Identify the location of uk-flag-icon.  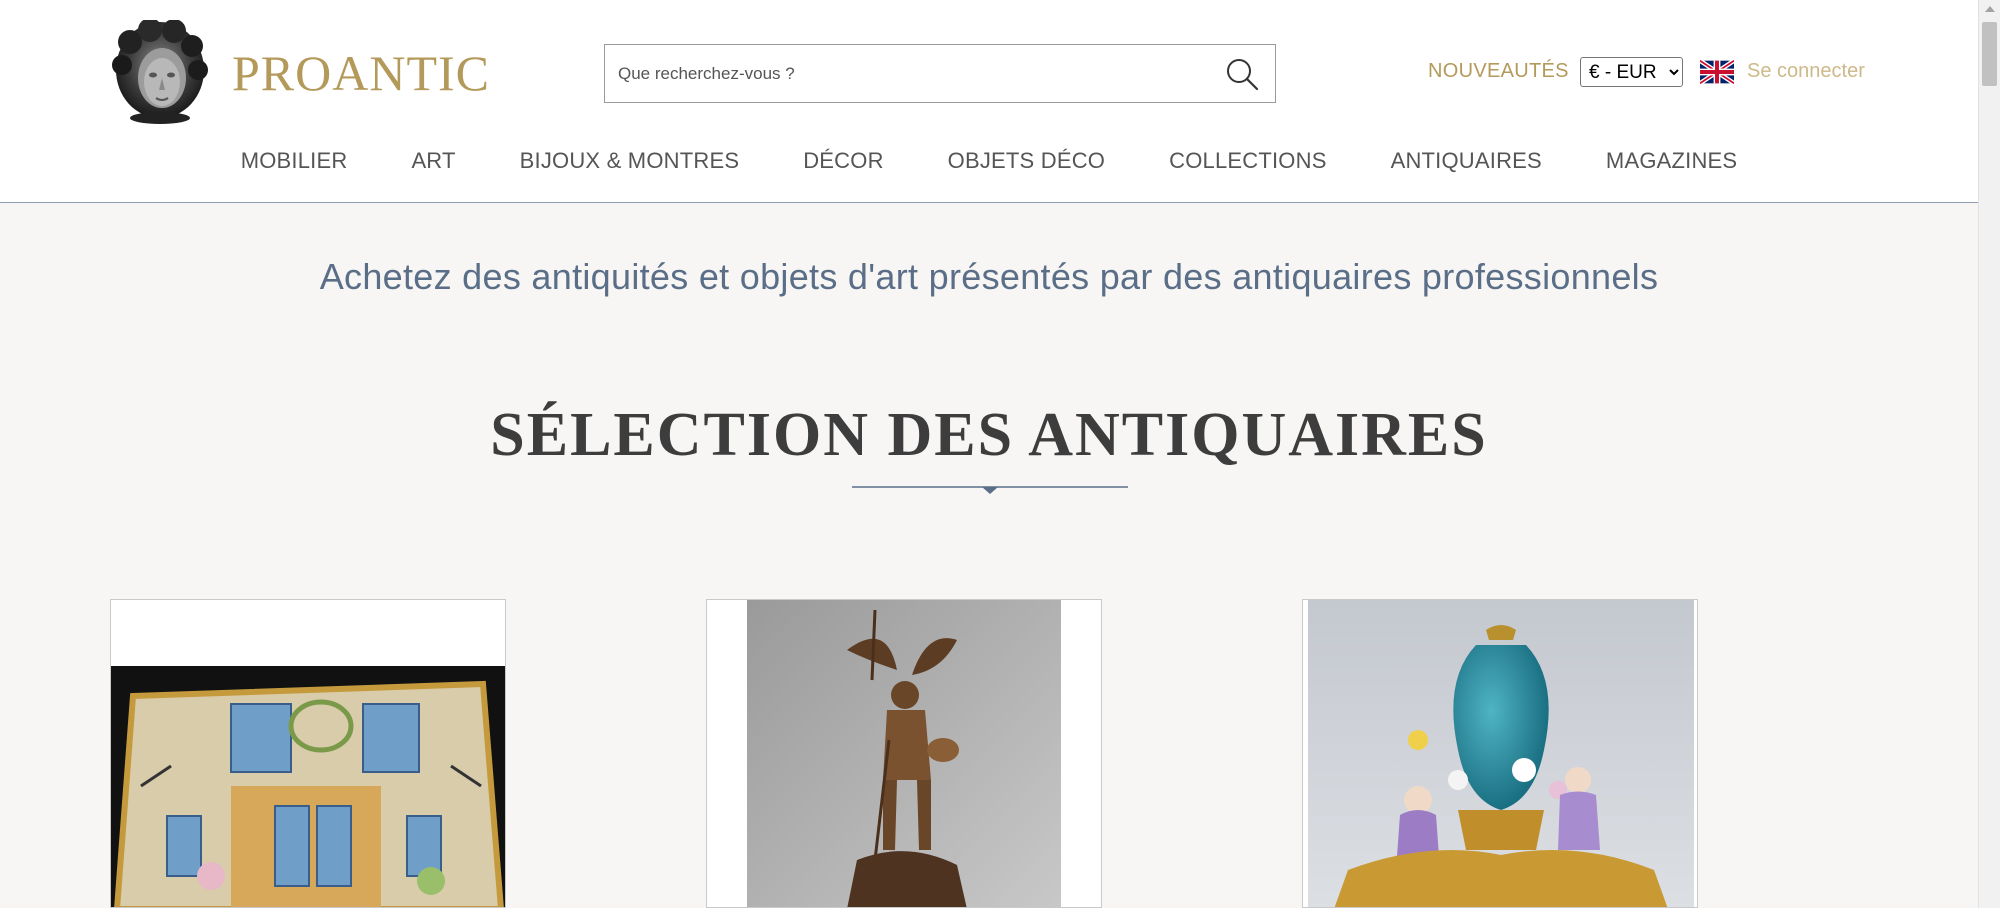
(1717, 72).